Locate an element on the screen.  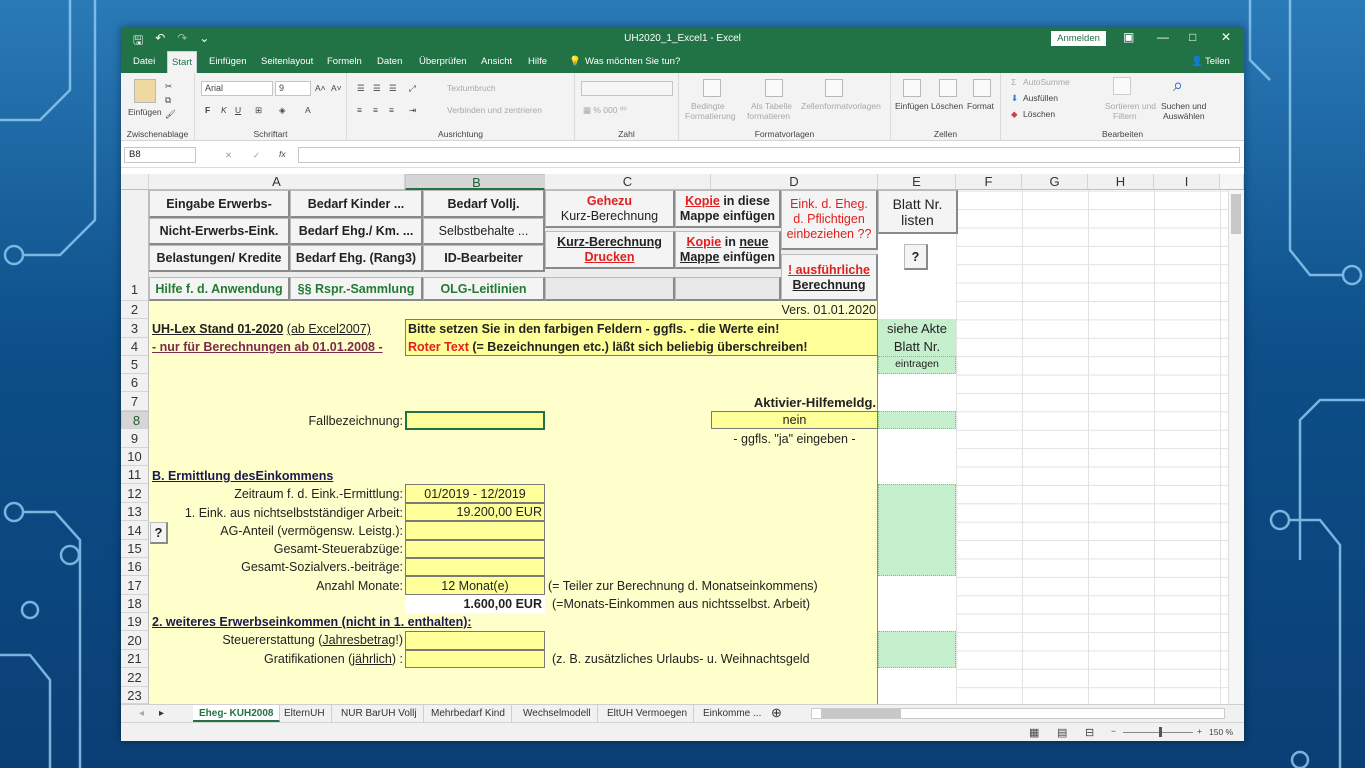
ausfuehrlich-button: ! ausführliche Berechnung is located at coordinates (829, 277).